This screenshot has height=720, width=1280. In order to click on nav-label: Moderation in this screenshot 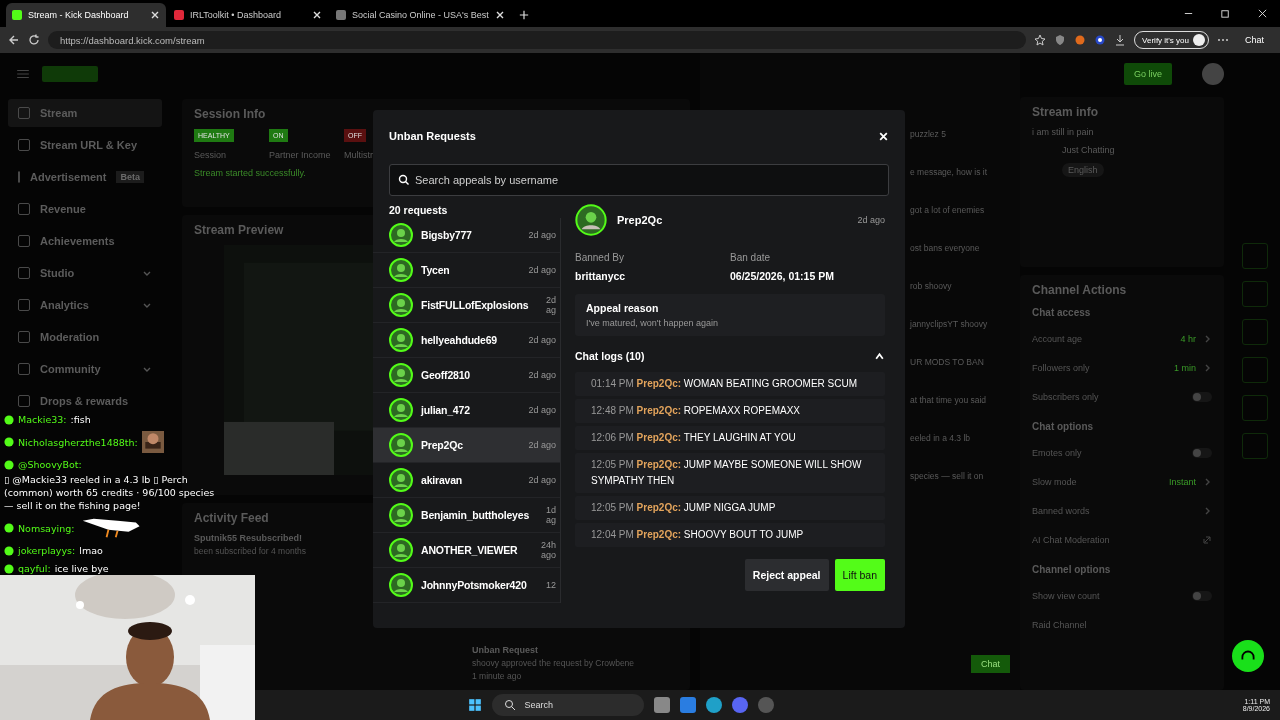, I will do `click(70, 337)`.